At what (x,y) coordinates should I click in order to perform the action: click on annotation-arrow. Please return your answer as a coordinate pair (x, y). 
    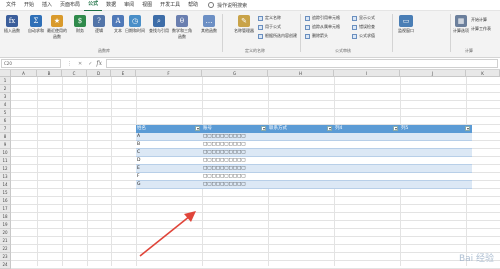
    Looking at the image, I should click on (167, 234).